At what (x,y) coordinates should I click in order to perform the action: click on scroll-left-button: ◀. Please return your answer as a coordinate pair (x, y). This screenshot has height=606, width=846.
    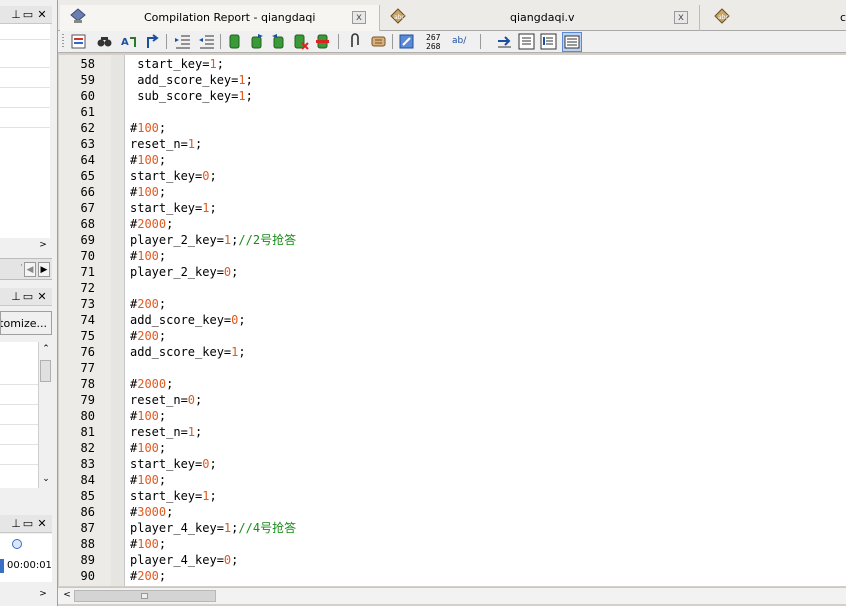
    Looking at the image, I should click on (30, 269).